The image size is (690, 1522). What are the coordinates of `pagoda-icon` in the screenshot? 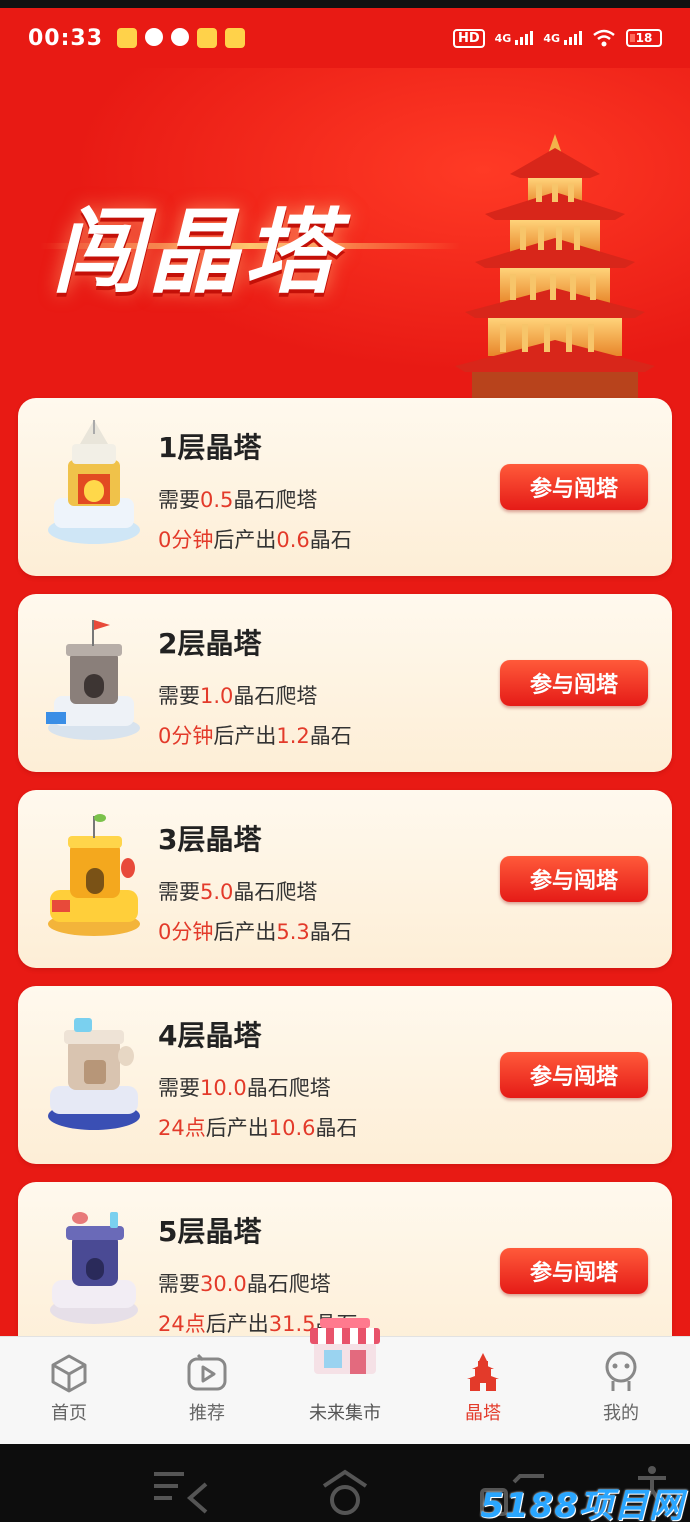 It's located at (555, 269).